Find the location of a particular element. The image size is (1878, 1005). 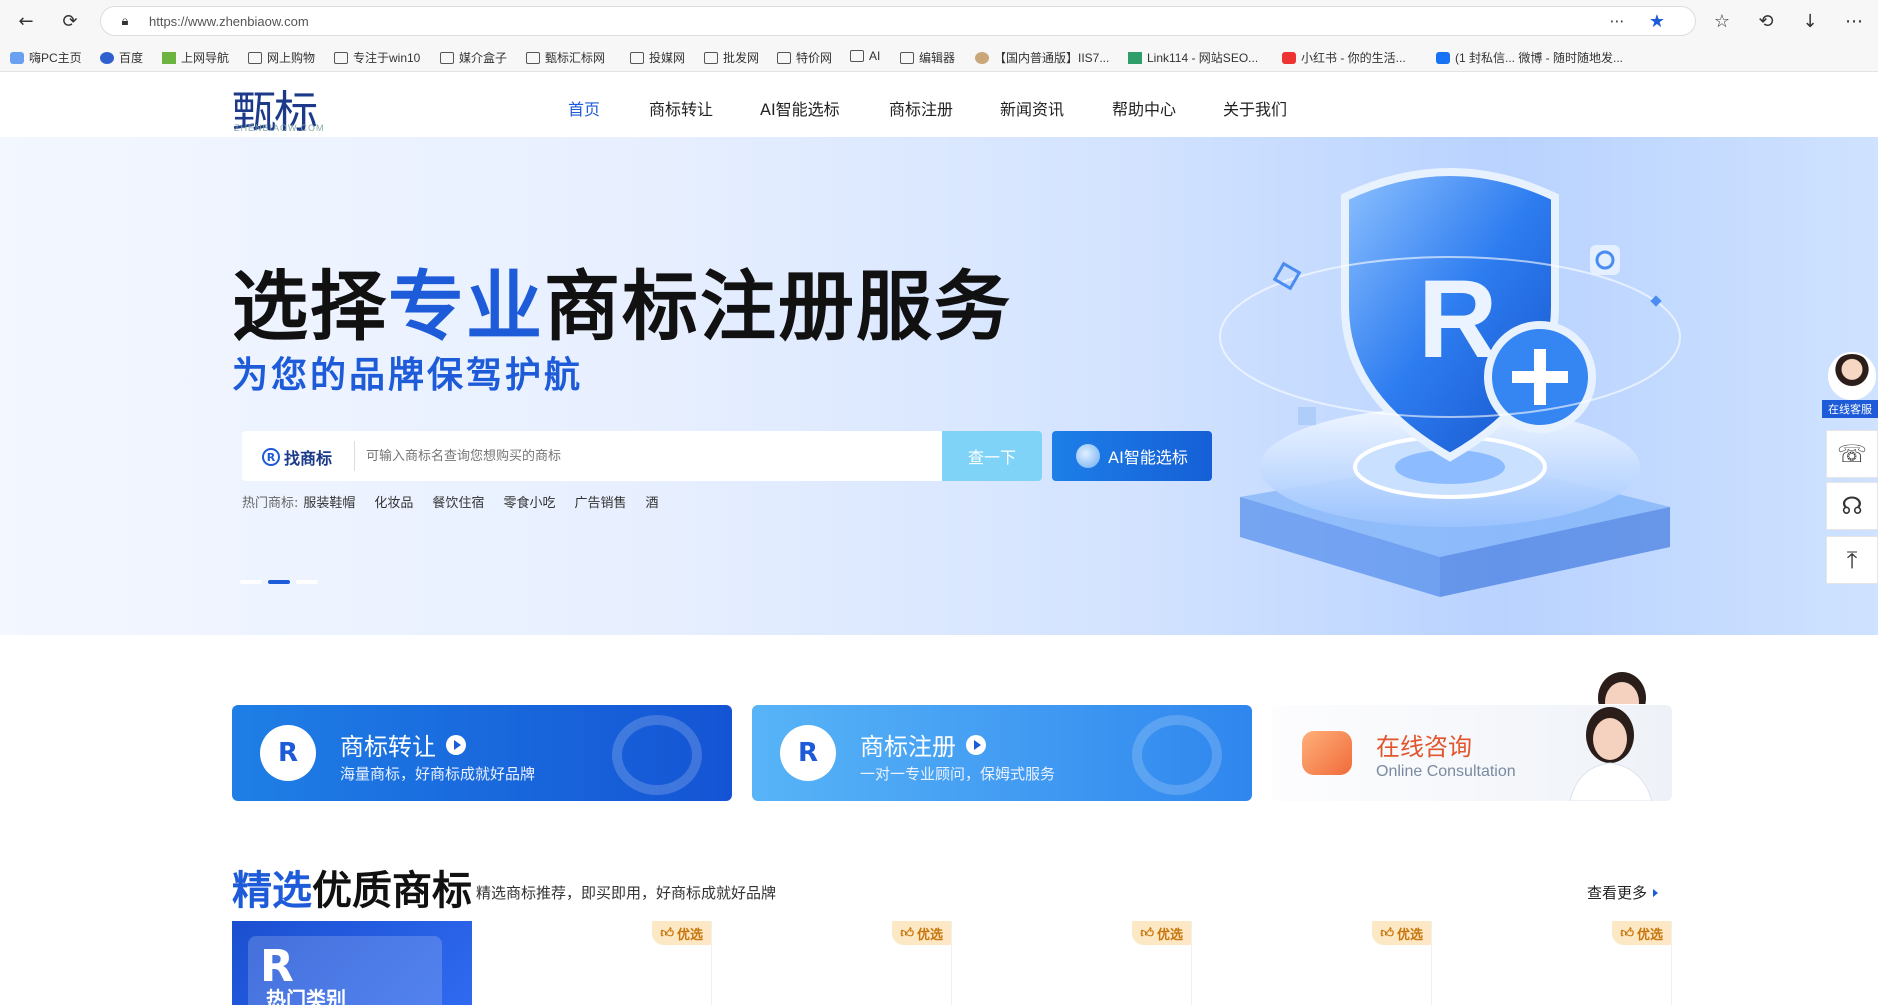

hot-trademarks: 热门商标: 服装鞋帽 化妆品 餐饮住宿 零食小吃 广告销售 酒 is located at coordinates (450, 501).